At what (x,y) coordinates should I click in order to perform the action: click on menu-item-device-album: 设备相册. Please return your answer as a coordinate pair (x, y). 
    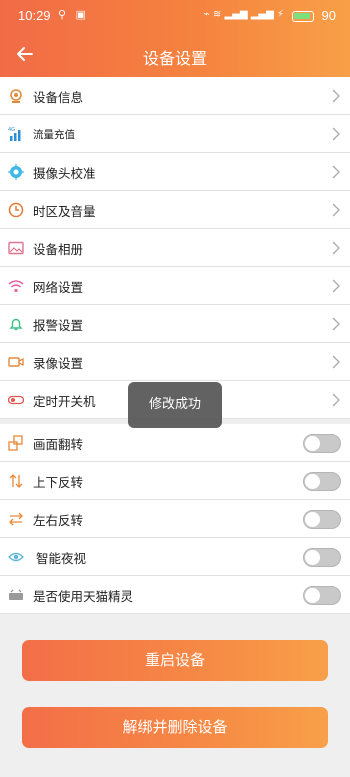
    Looking at the image, I should click on (175, 248).